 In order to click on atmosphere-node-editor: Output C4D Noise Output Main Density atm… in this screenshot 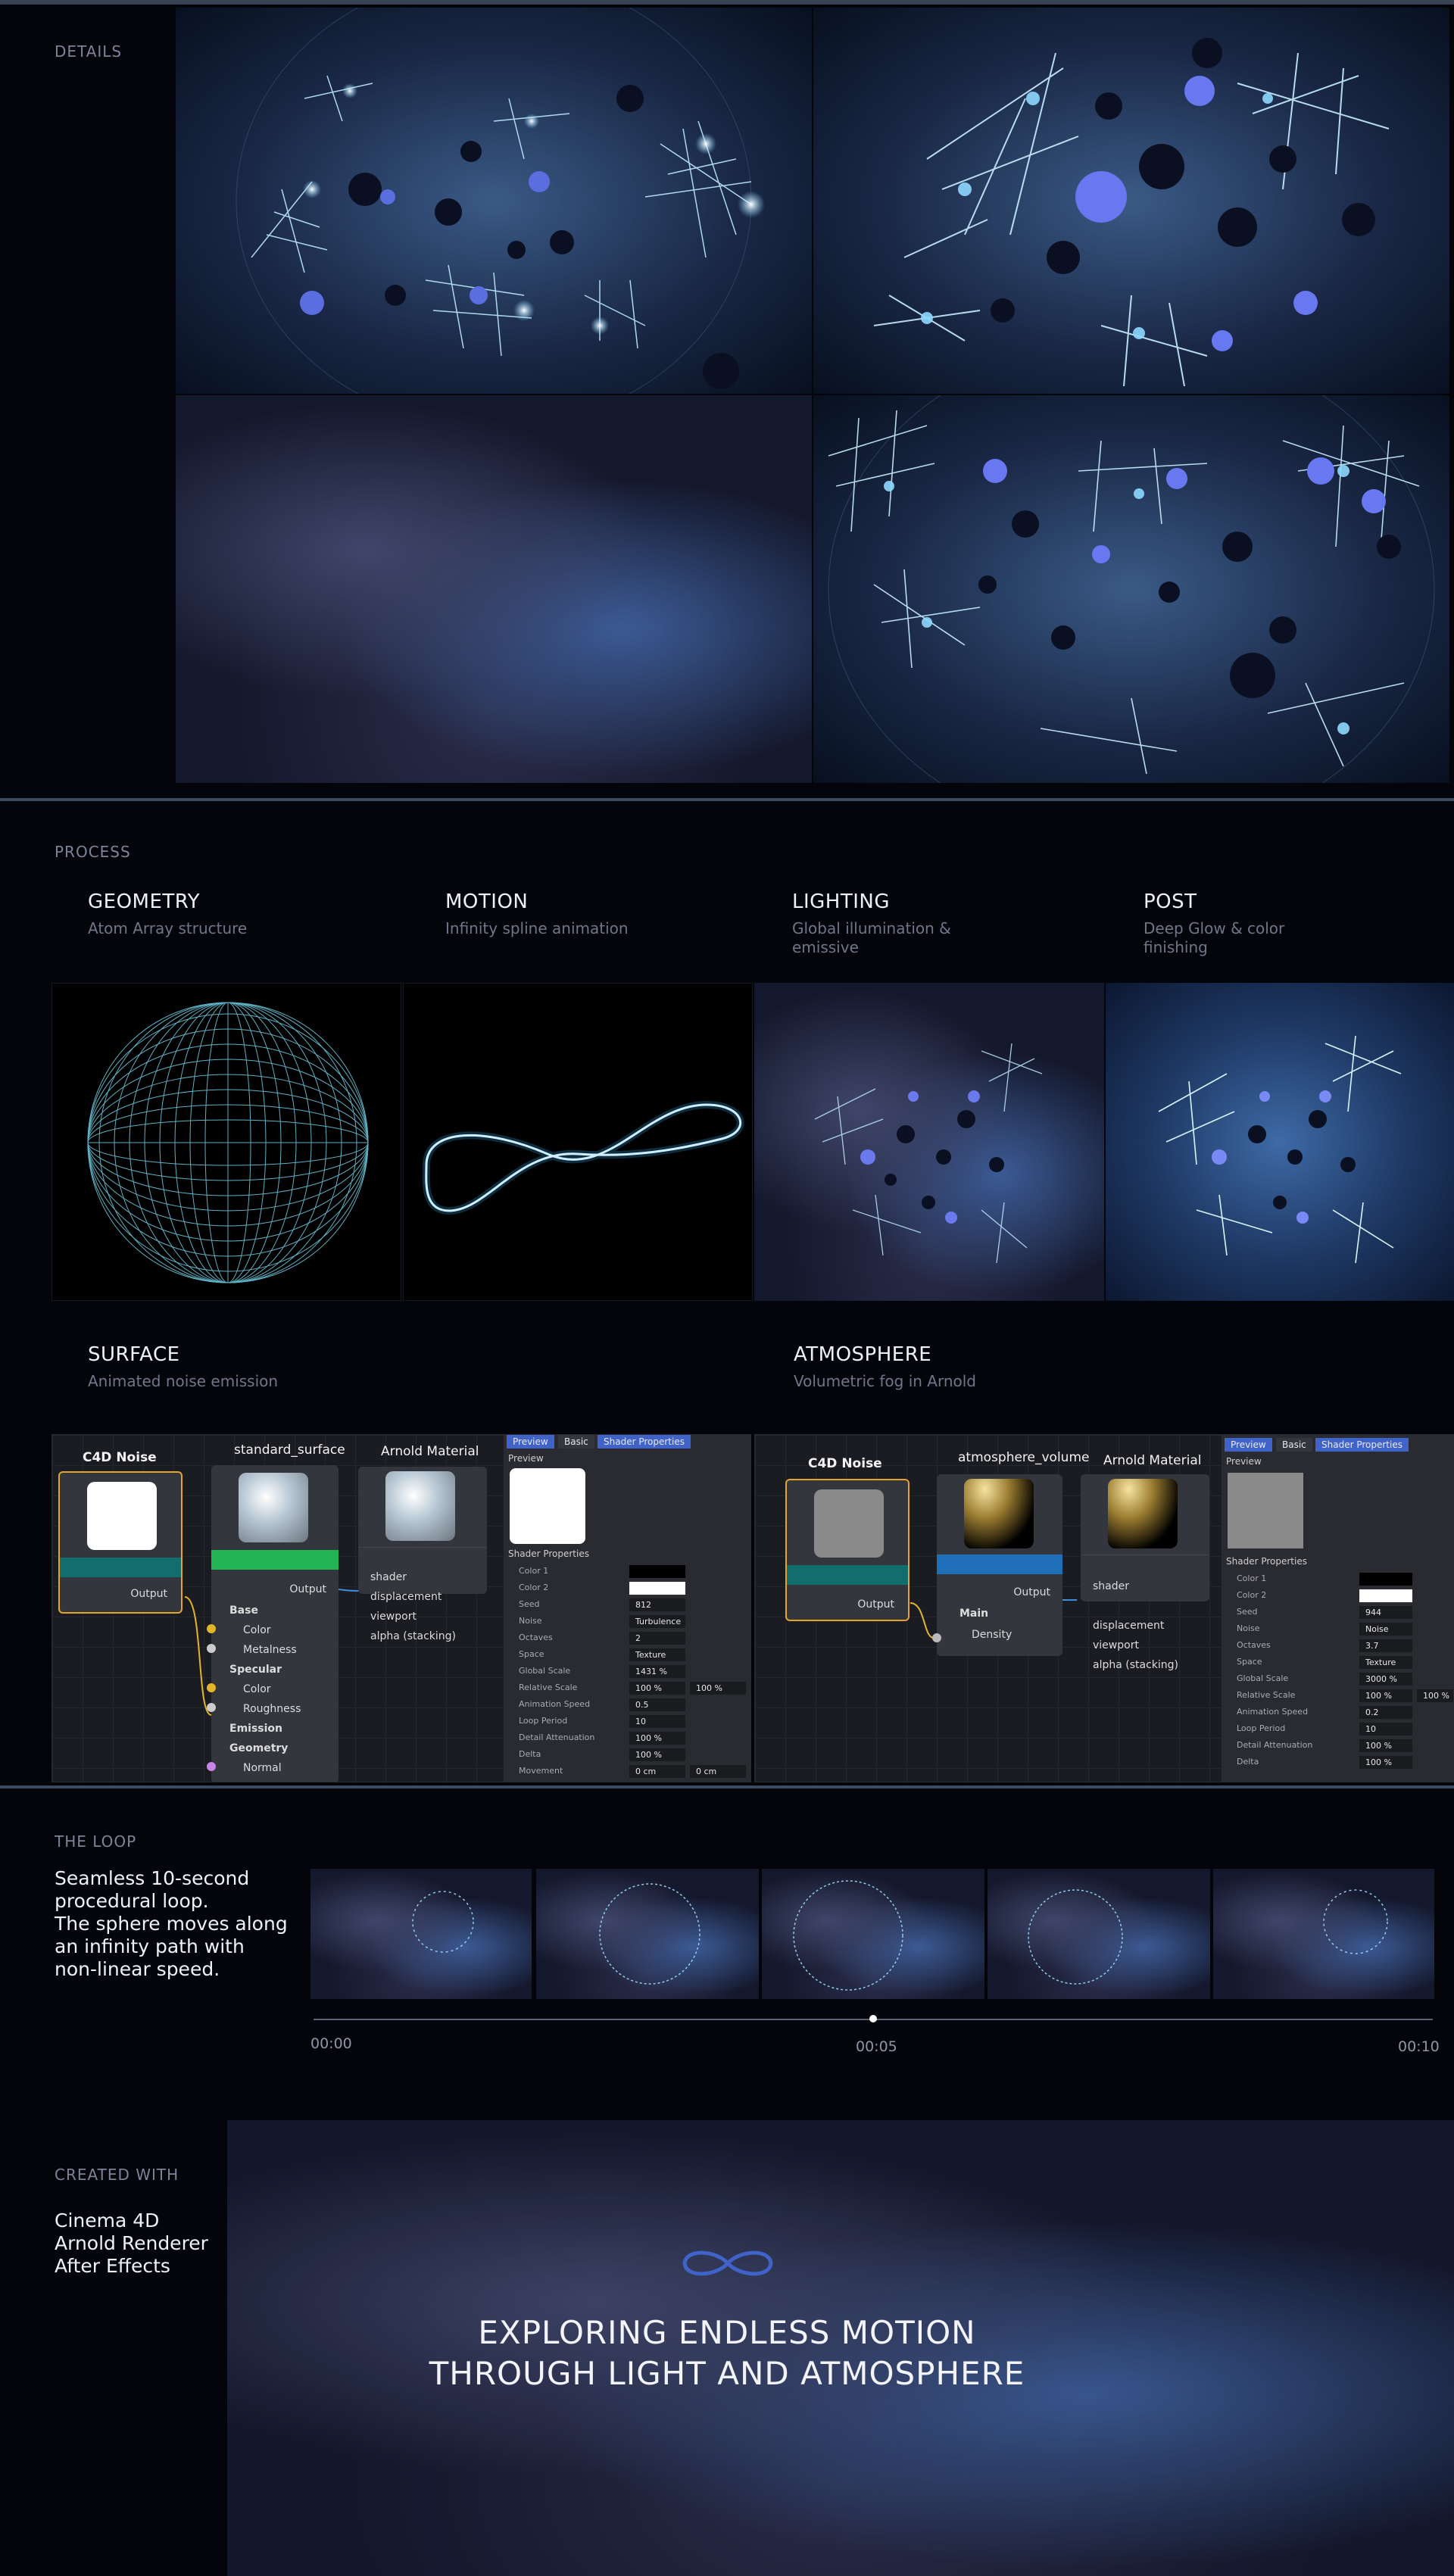, I will do `click(1104, 1608)`.